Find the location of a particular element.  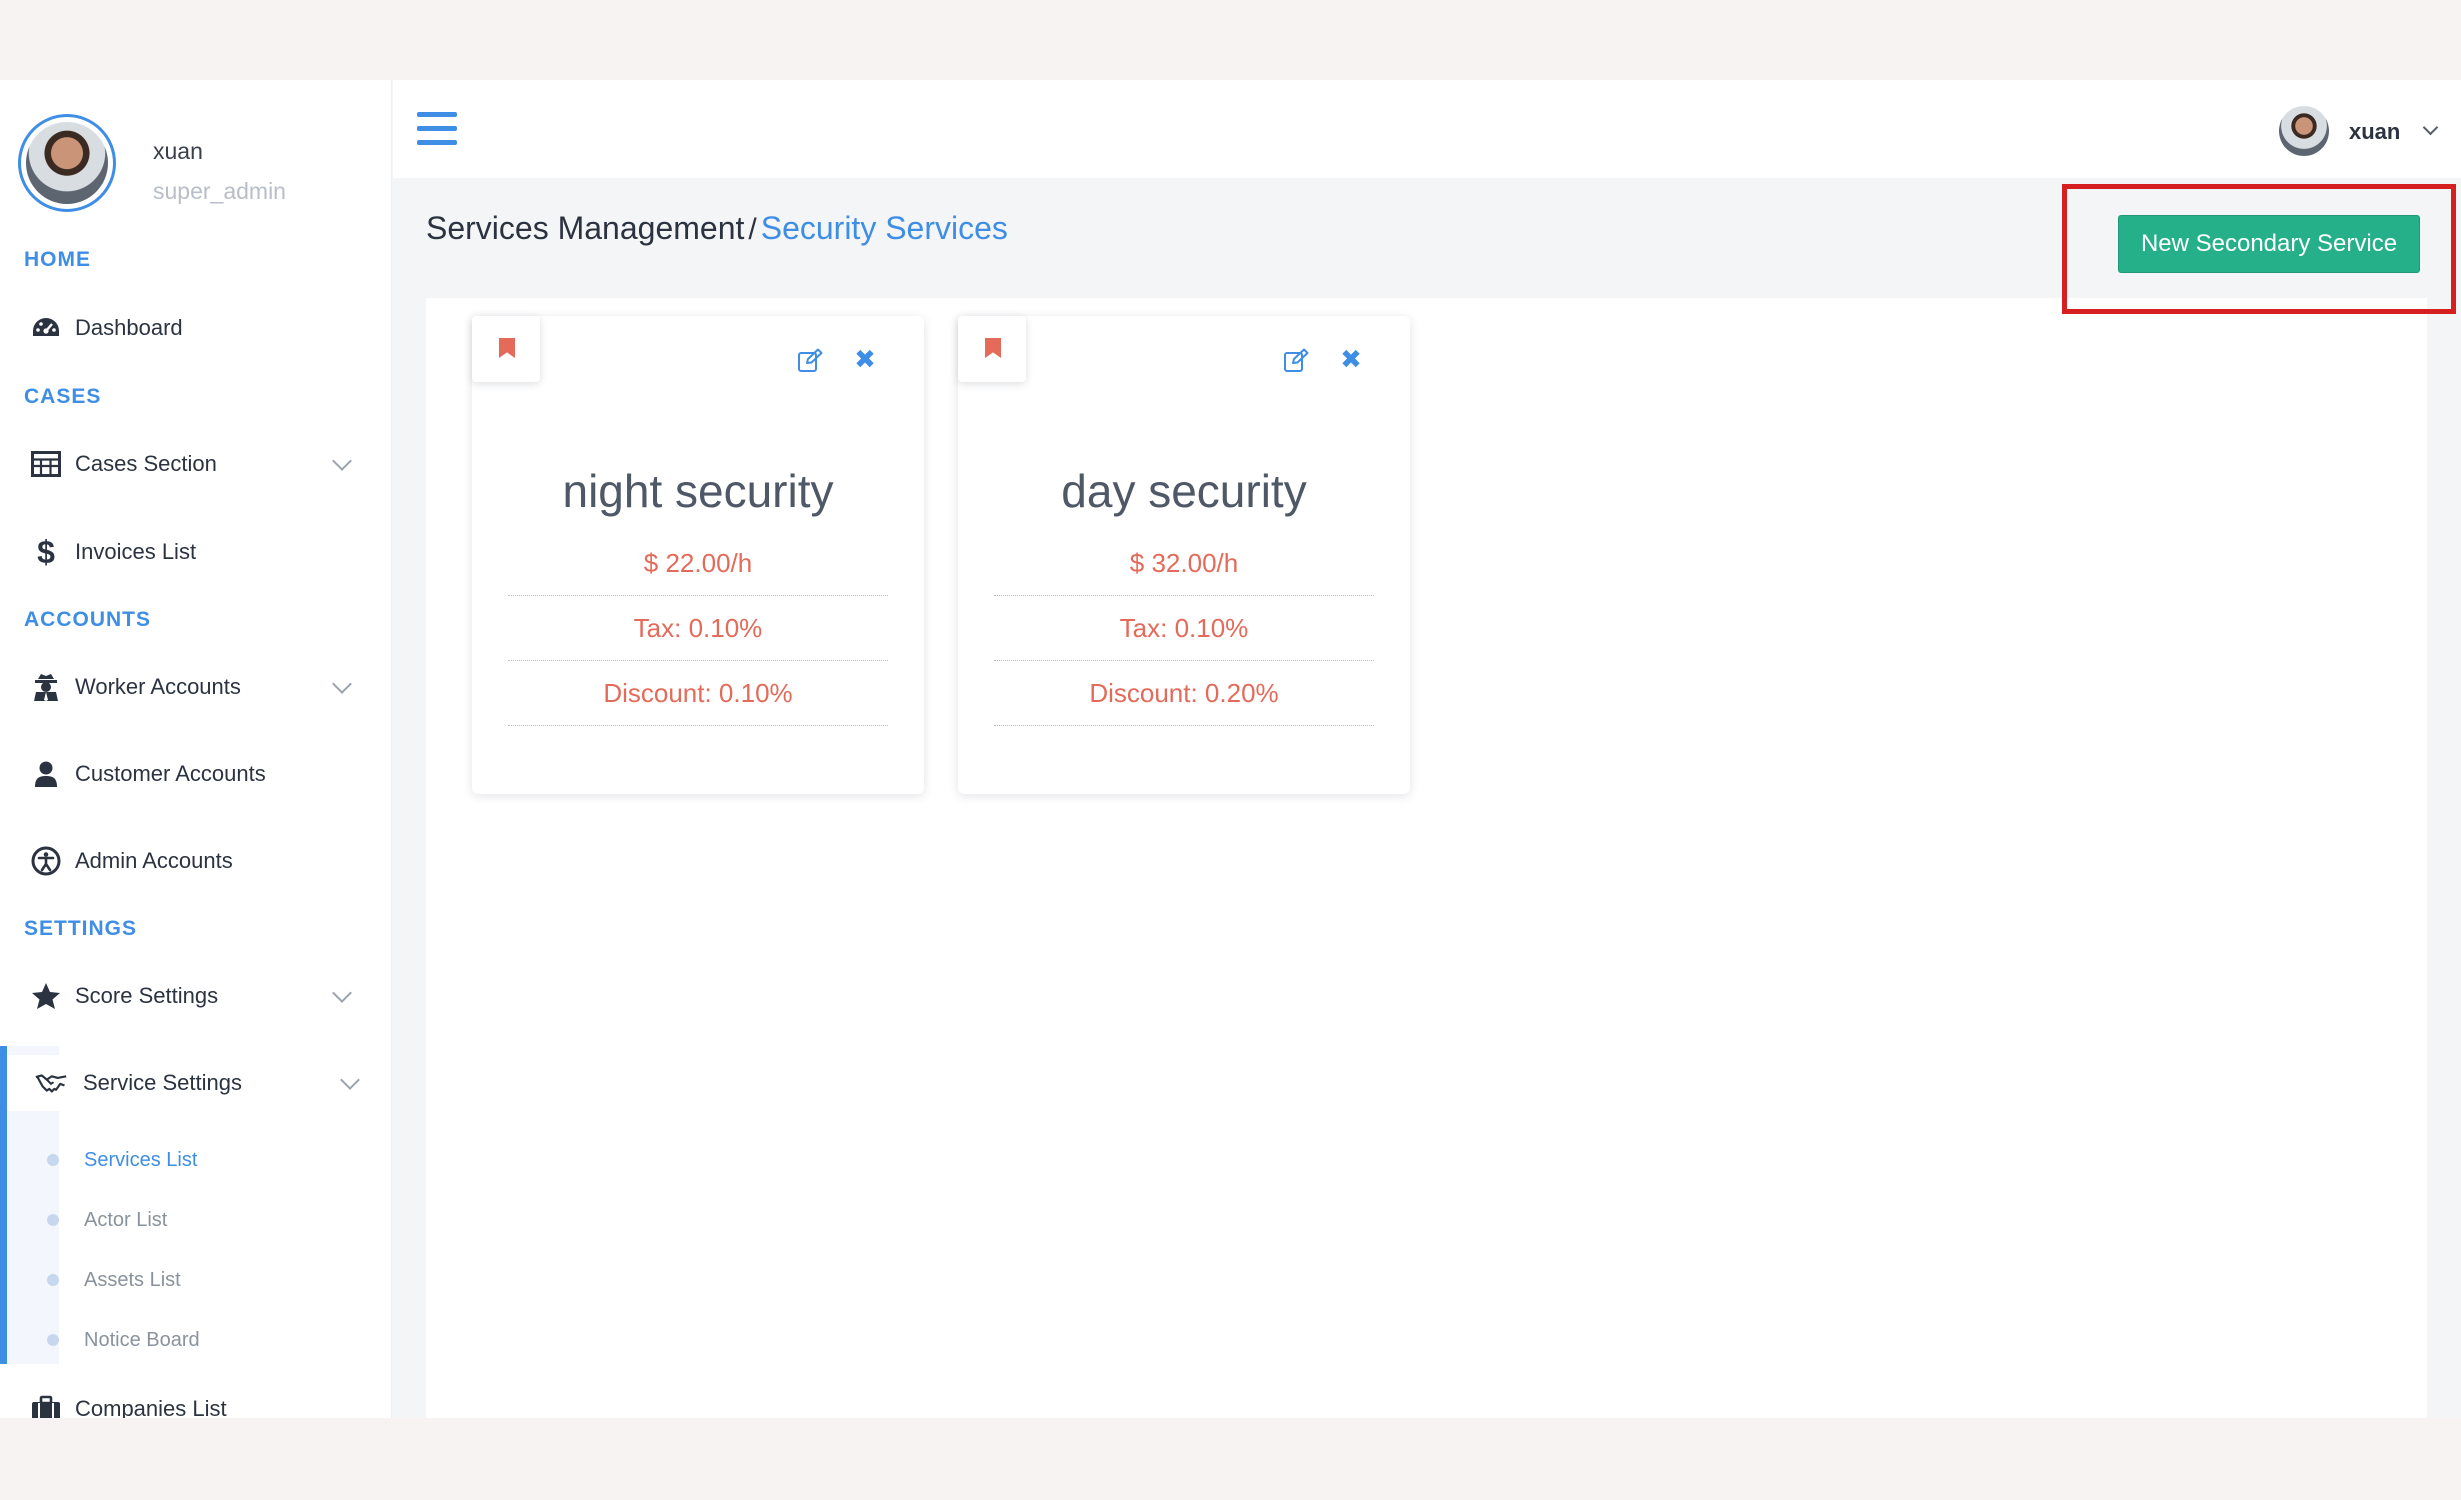

breadcrumb: Services Management / Security Services is located at coordinates (717, 228).